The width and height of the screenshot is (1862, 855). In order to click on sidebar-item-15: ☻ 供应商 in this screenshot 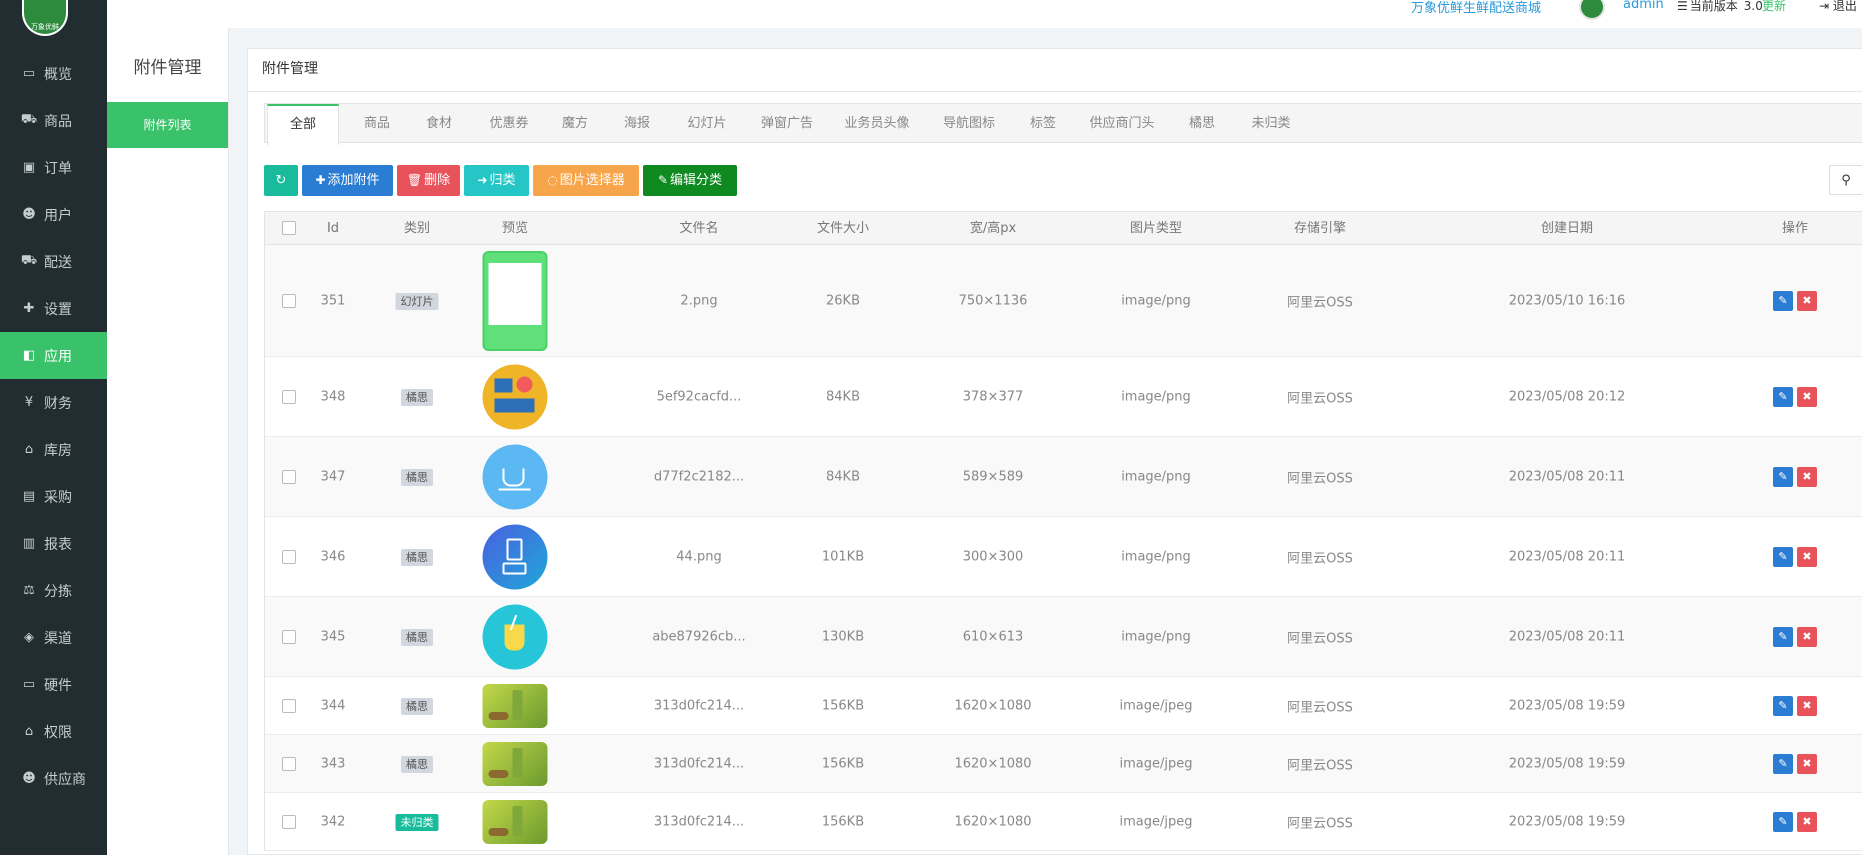, I will do `click(53, 778)`.